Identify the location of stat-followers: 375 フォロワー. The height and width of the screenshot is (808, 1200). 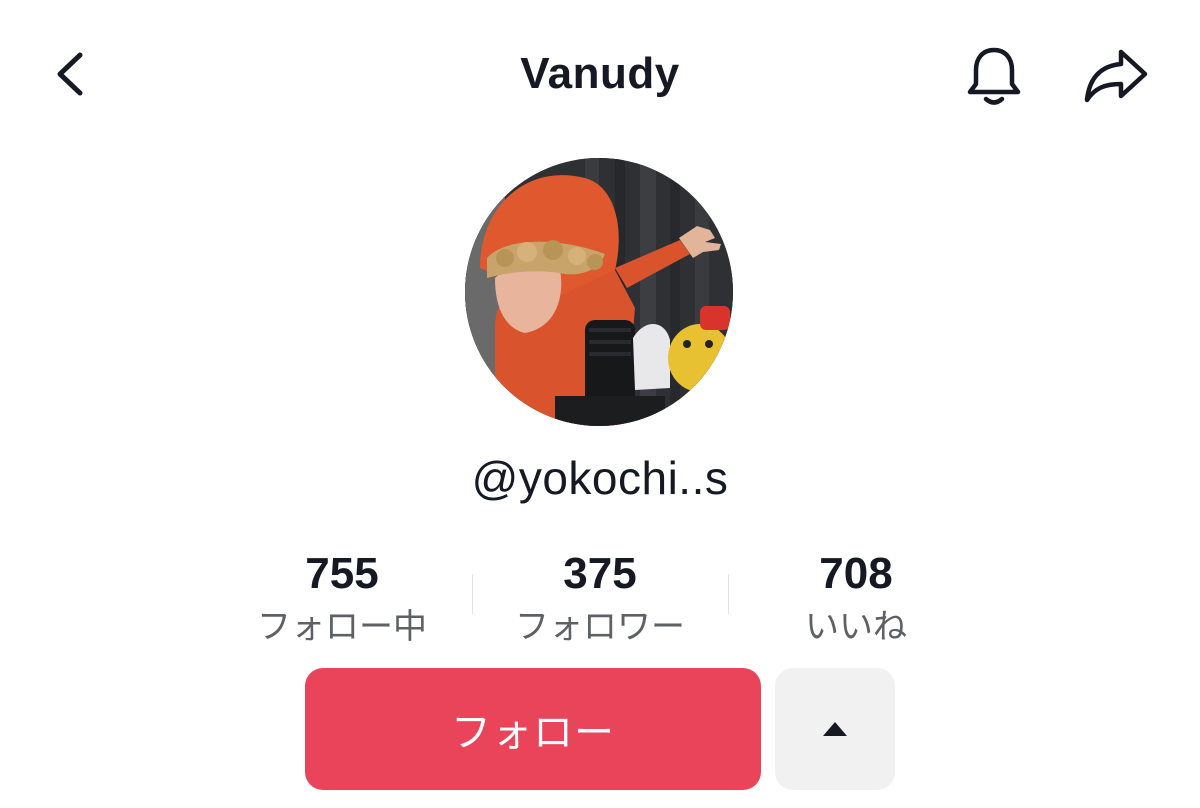
(600, 599).